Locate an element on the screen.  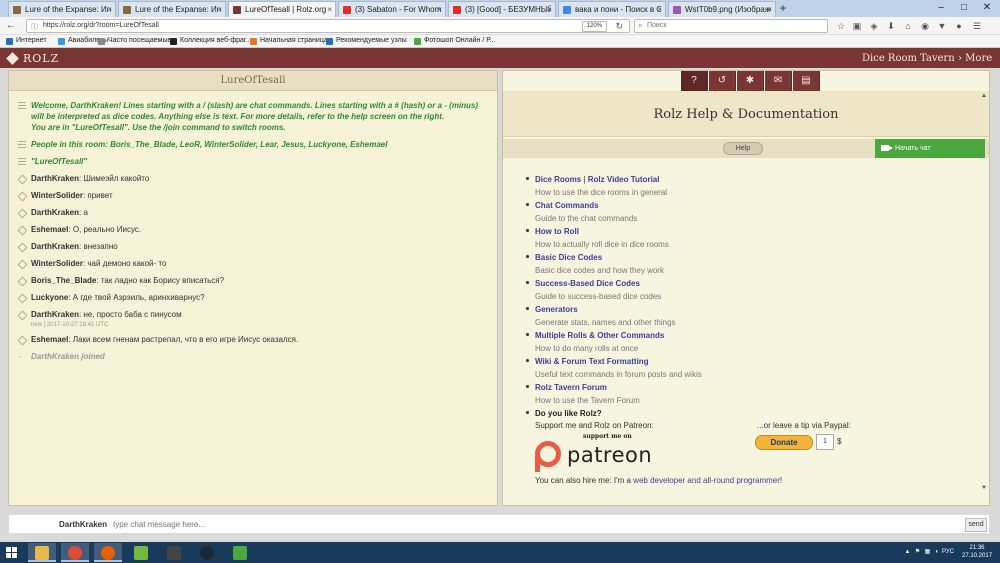
browser-tab: LureOfTesall | Rolz.org × is located at coordinates (282, 9).